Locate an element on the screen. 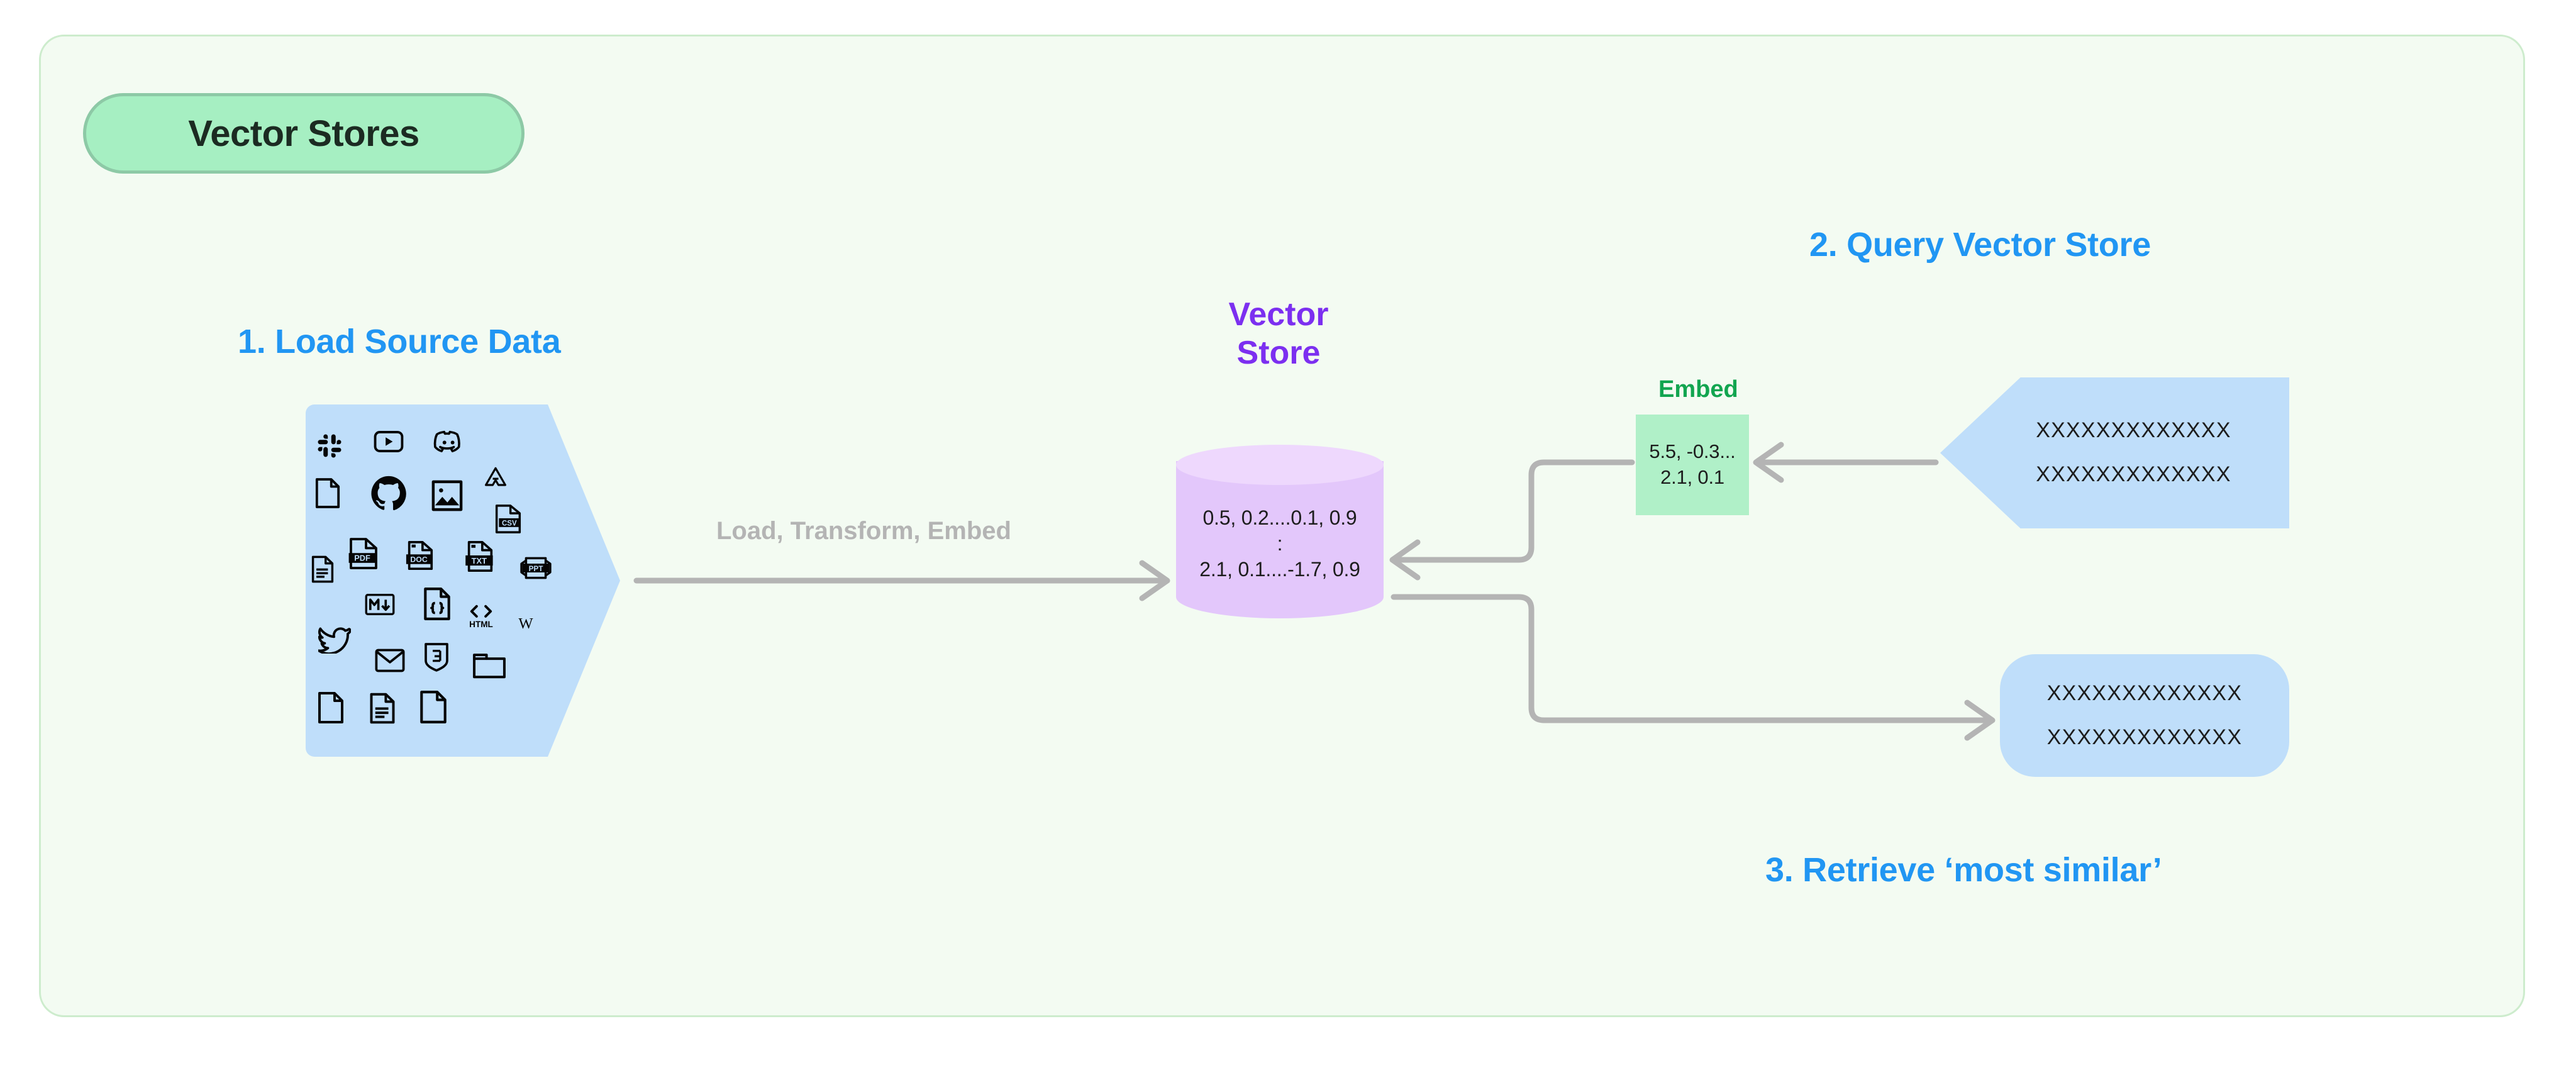  youtube-icon is located at coordinates (389, 442).